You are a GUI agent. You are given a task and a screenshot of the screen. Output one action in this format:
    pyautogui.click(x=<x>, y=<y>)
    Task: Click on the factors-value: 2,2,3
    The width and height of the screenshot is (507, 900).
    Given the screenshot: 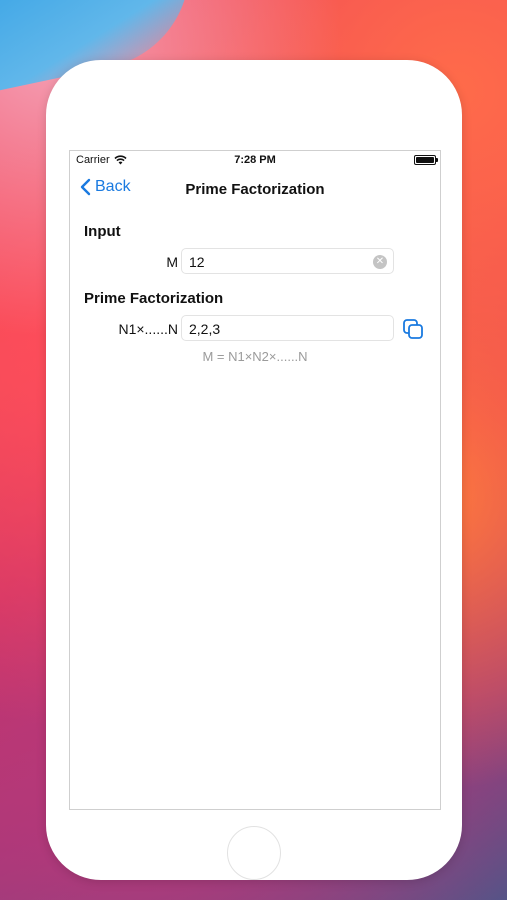 What is the action you would take?
    pyautogui.click(x=205, y=329)
    